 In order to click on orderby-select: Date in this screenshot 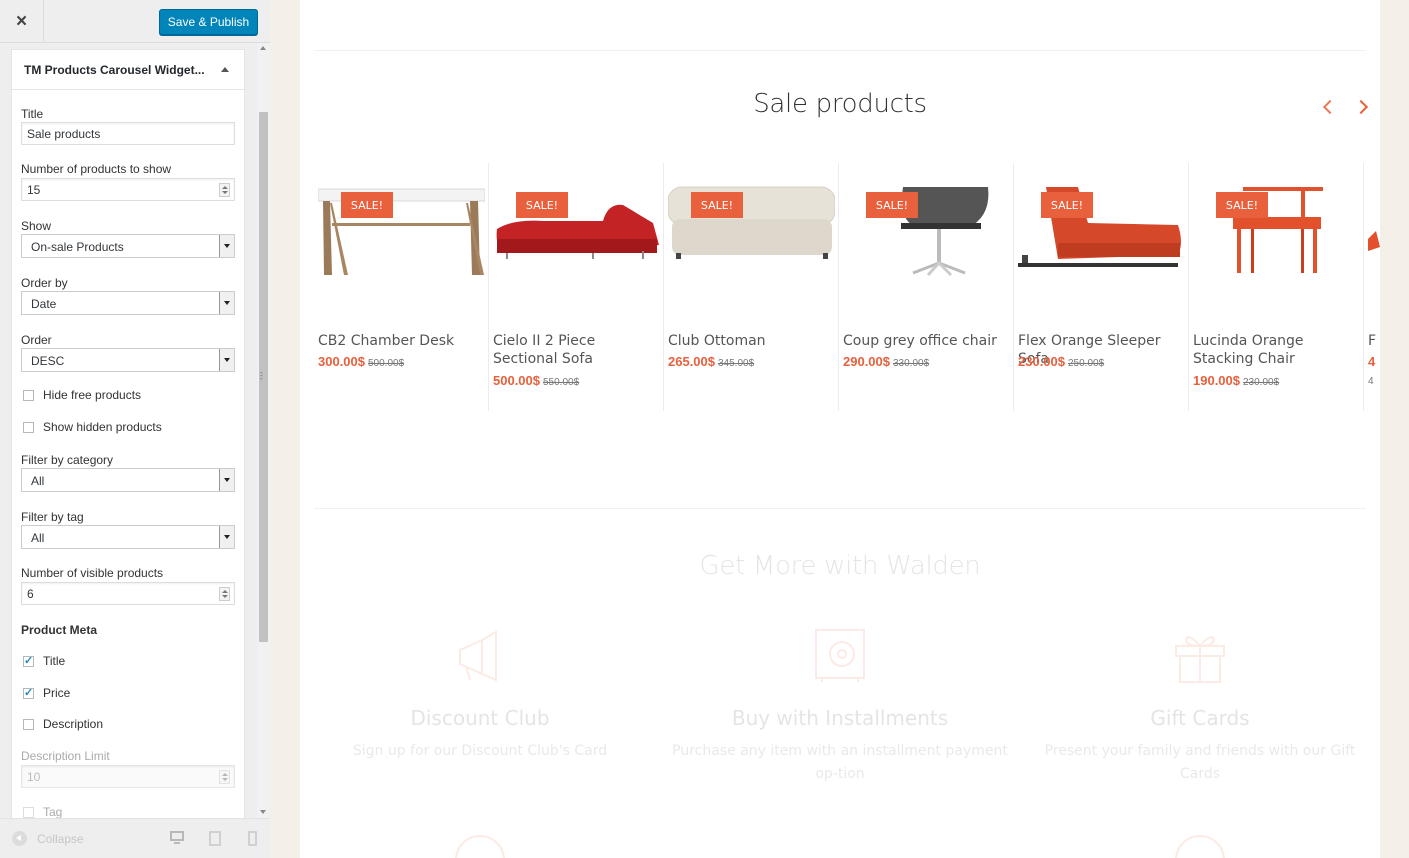, I will do `click(128, 303)`.